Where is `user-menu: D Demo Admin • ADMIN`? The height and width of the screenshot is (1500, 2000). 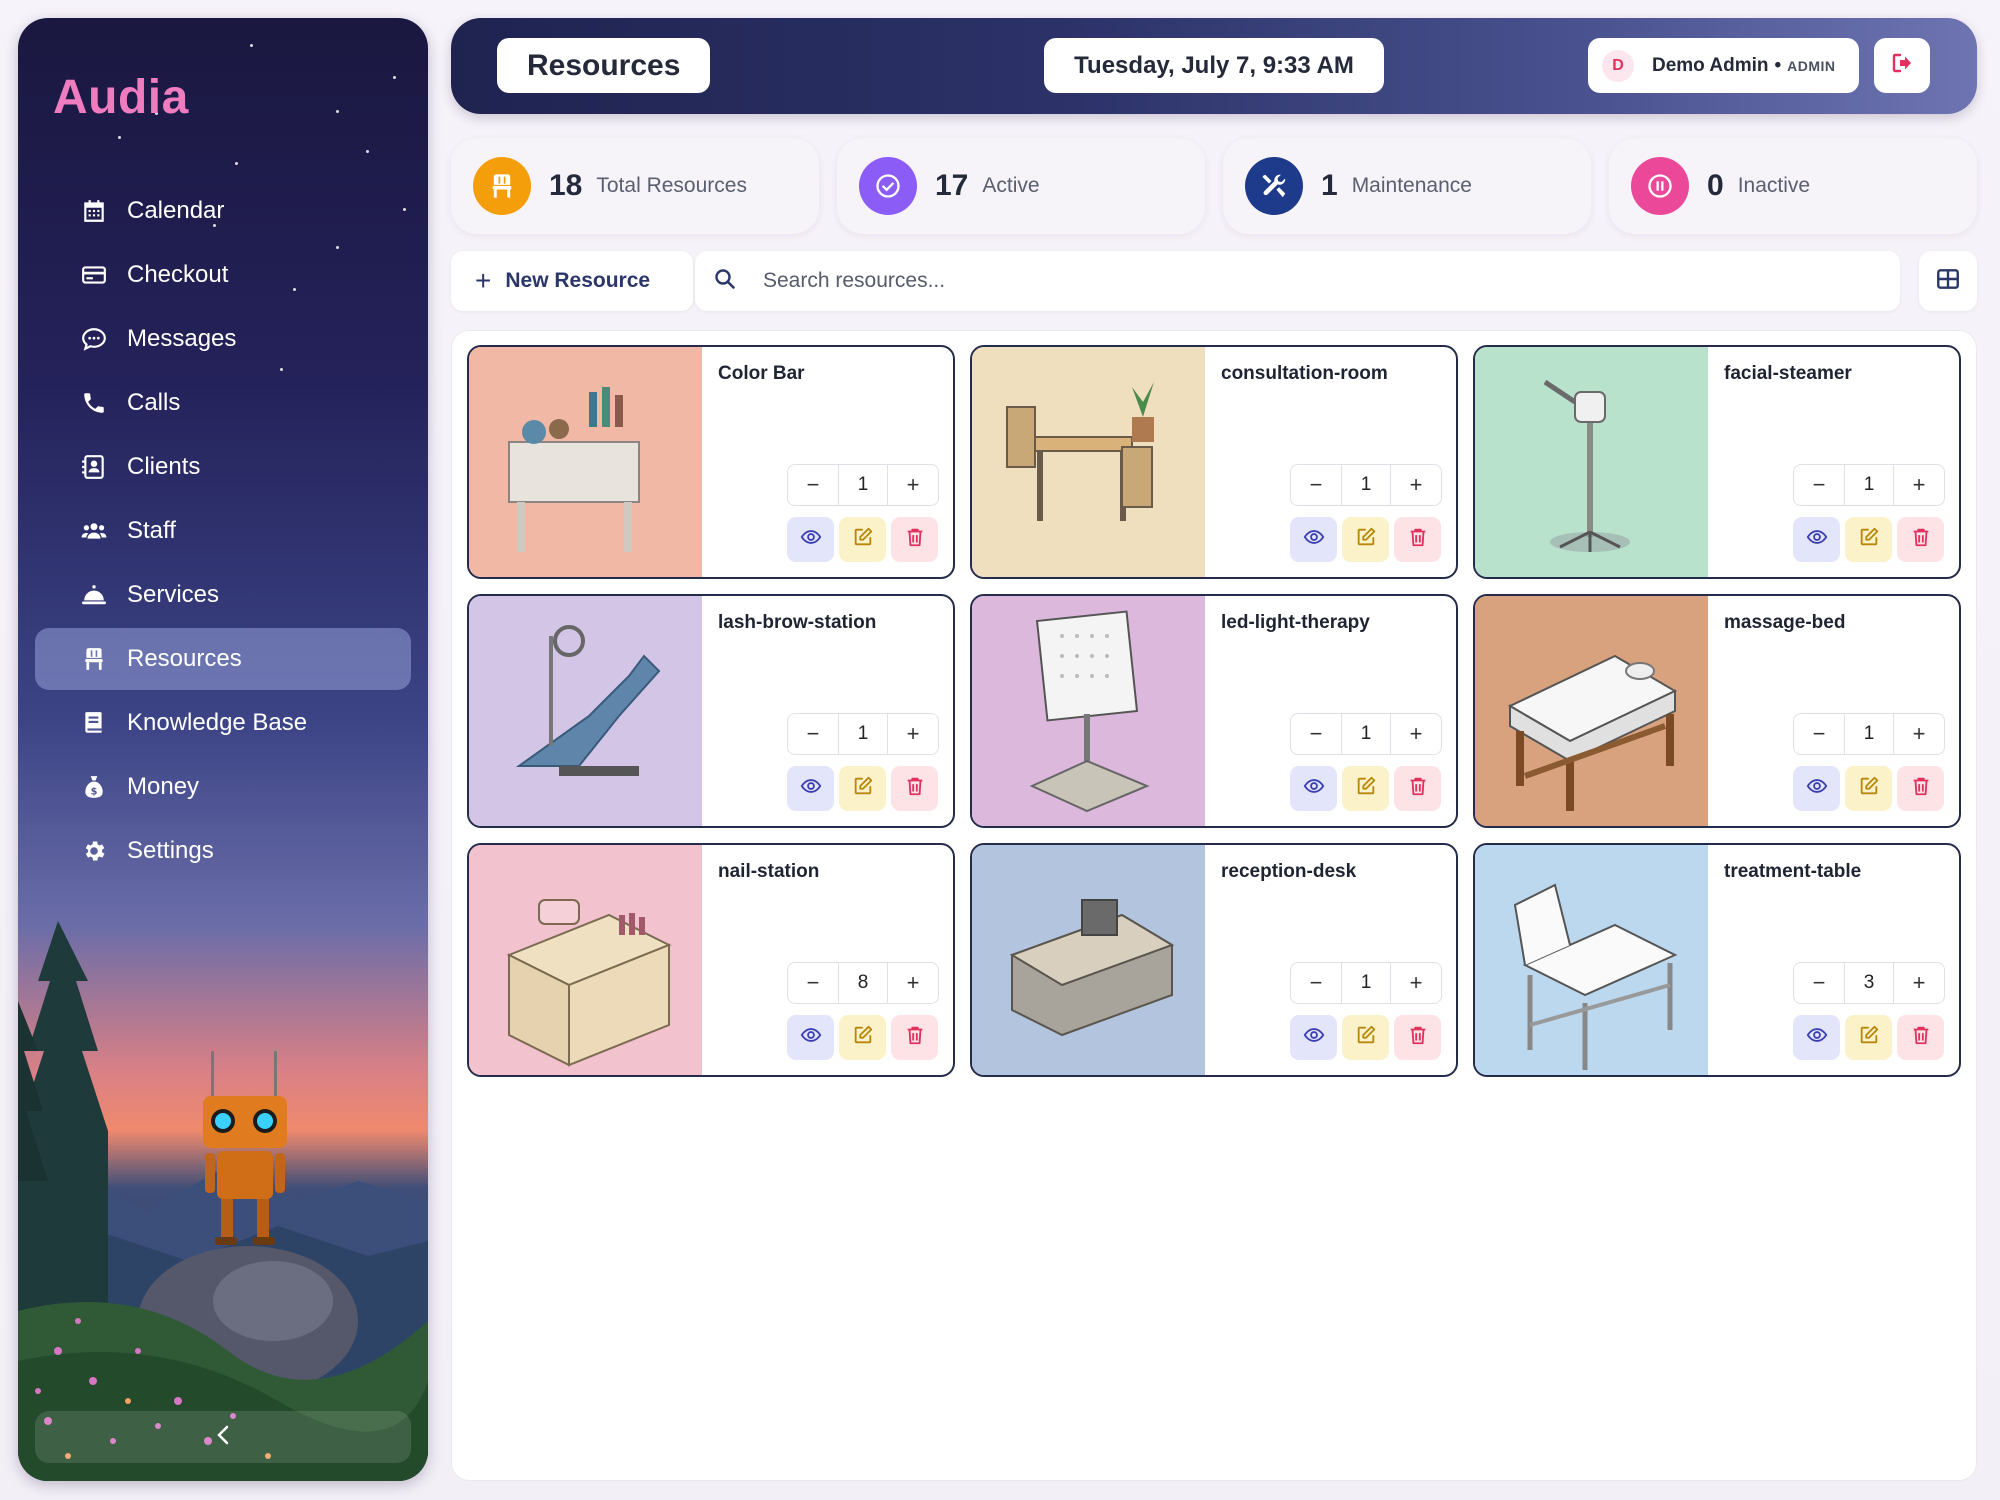 user-menu: D Demo Admin • ADMIN is located at coordinates (1723, 65).